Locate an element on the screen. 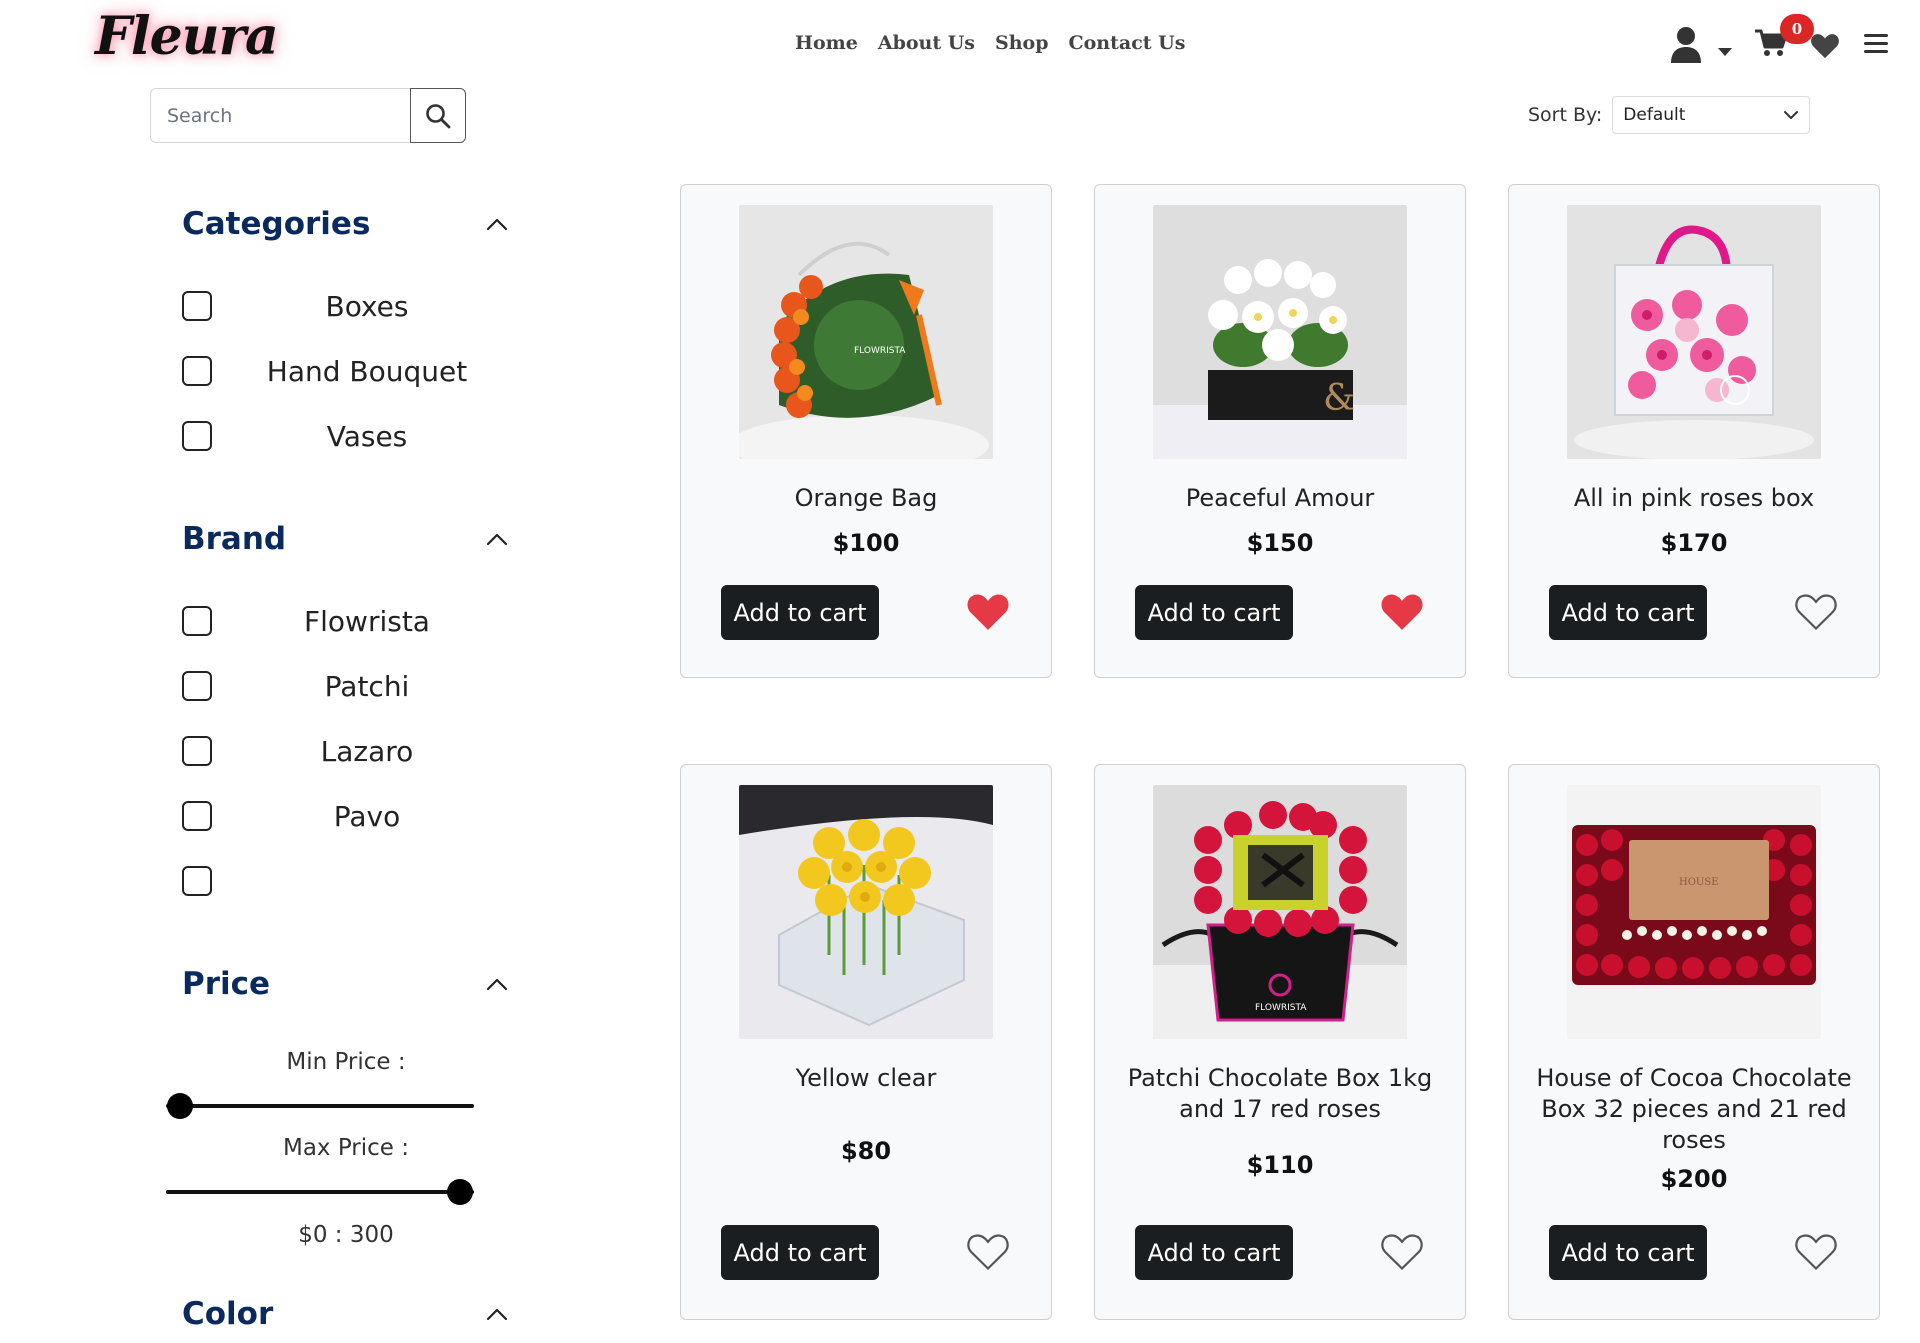  search-bar is located at coordinates (308, 115).